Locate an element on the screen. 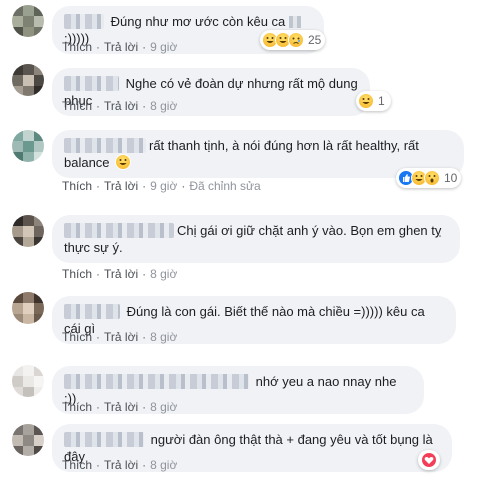 Image resolution: width=496 pixels, height=483 pixels. comment-actions: Thích · Trả lời · 9 giờ is located at coordinates (120, 47).